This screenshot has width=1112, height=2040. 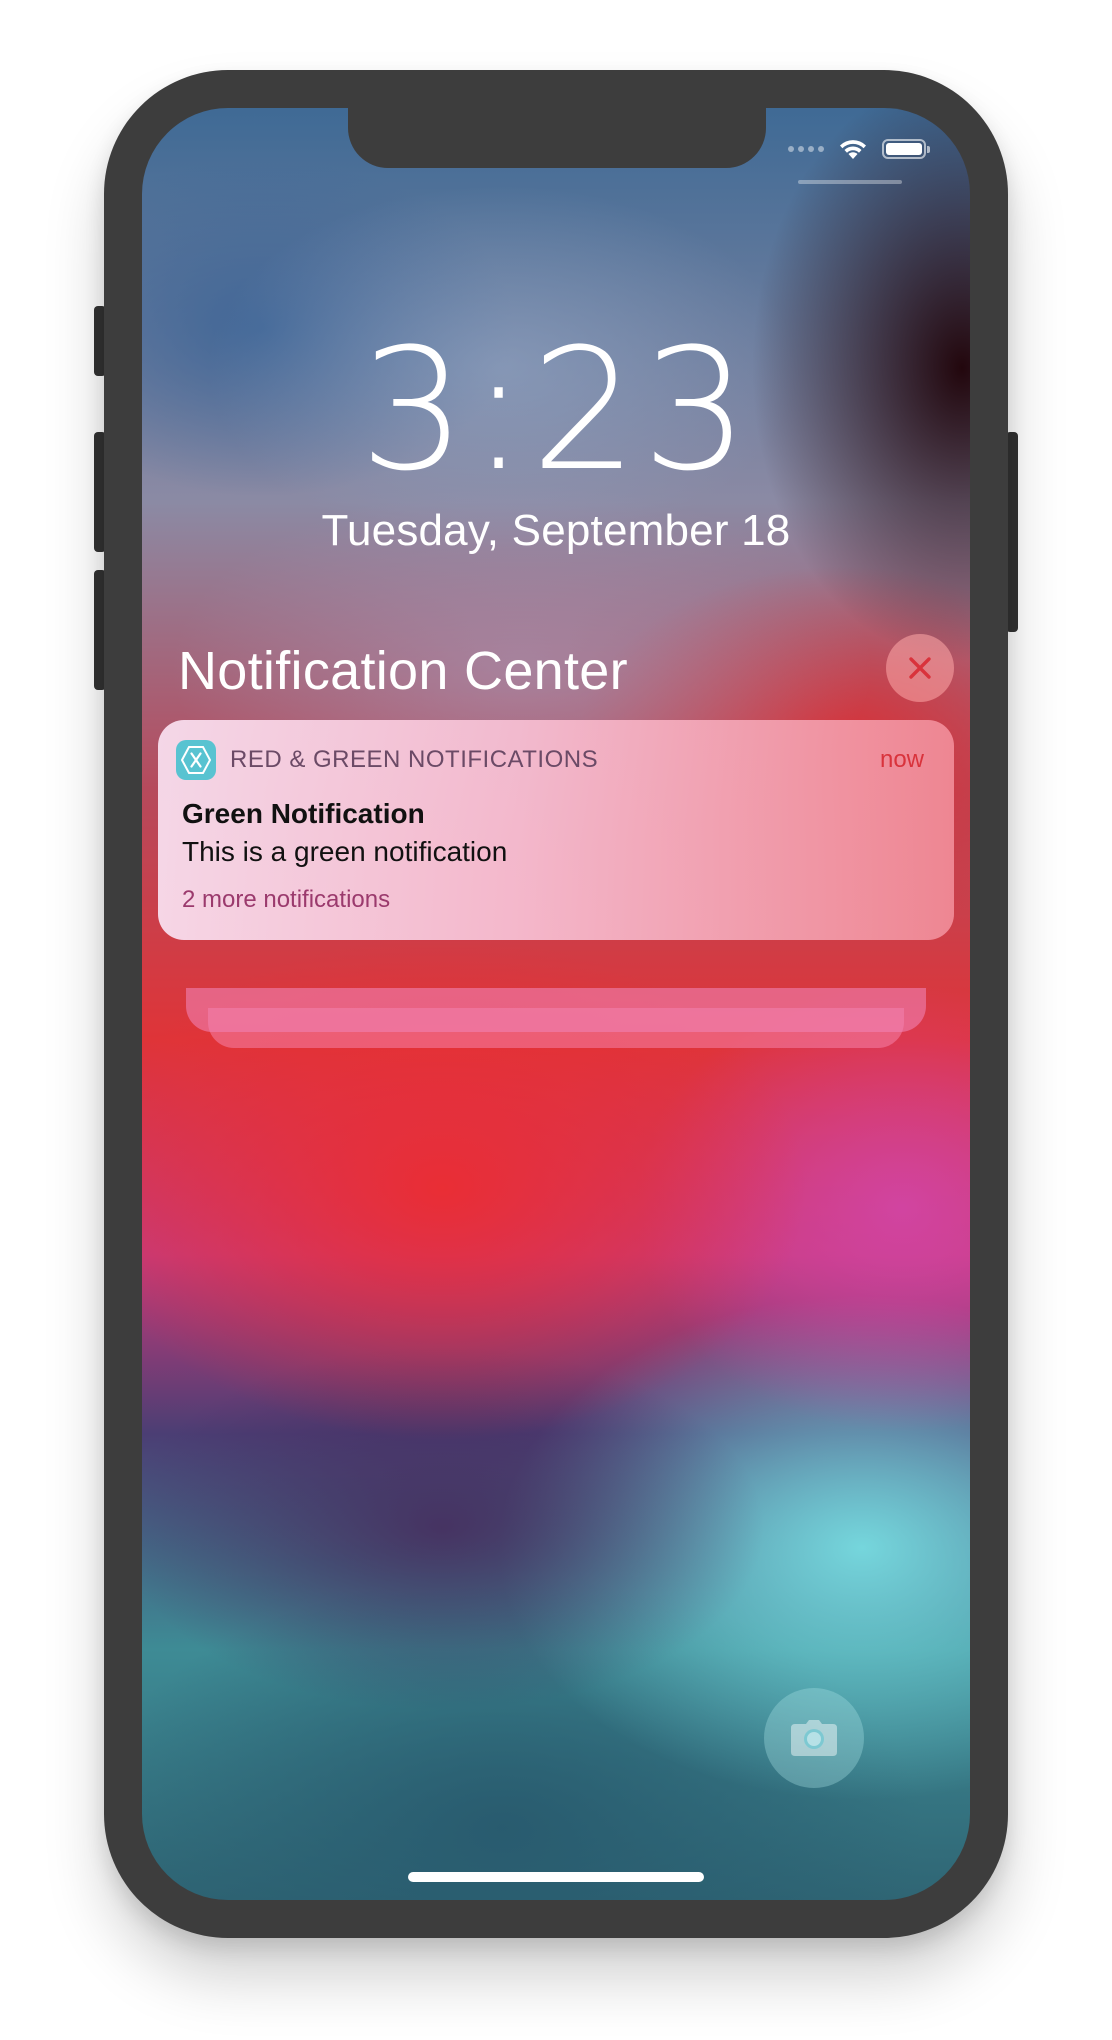 I want to click on notification-body: This is a green notification, so click(x=345, y=851).